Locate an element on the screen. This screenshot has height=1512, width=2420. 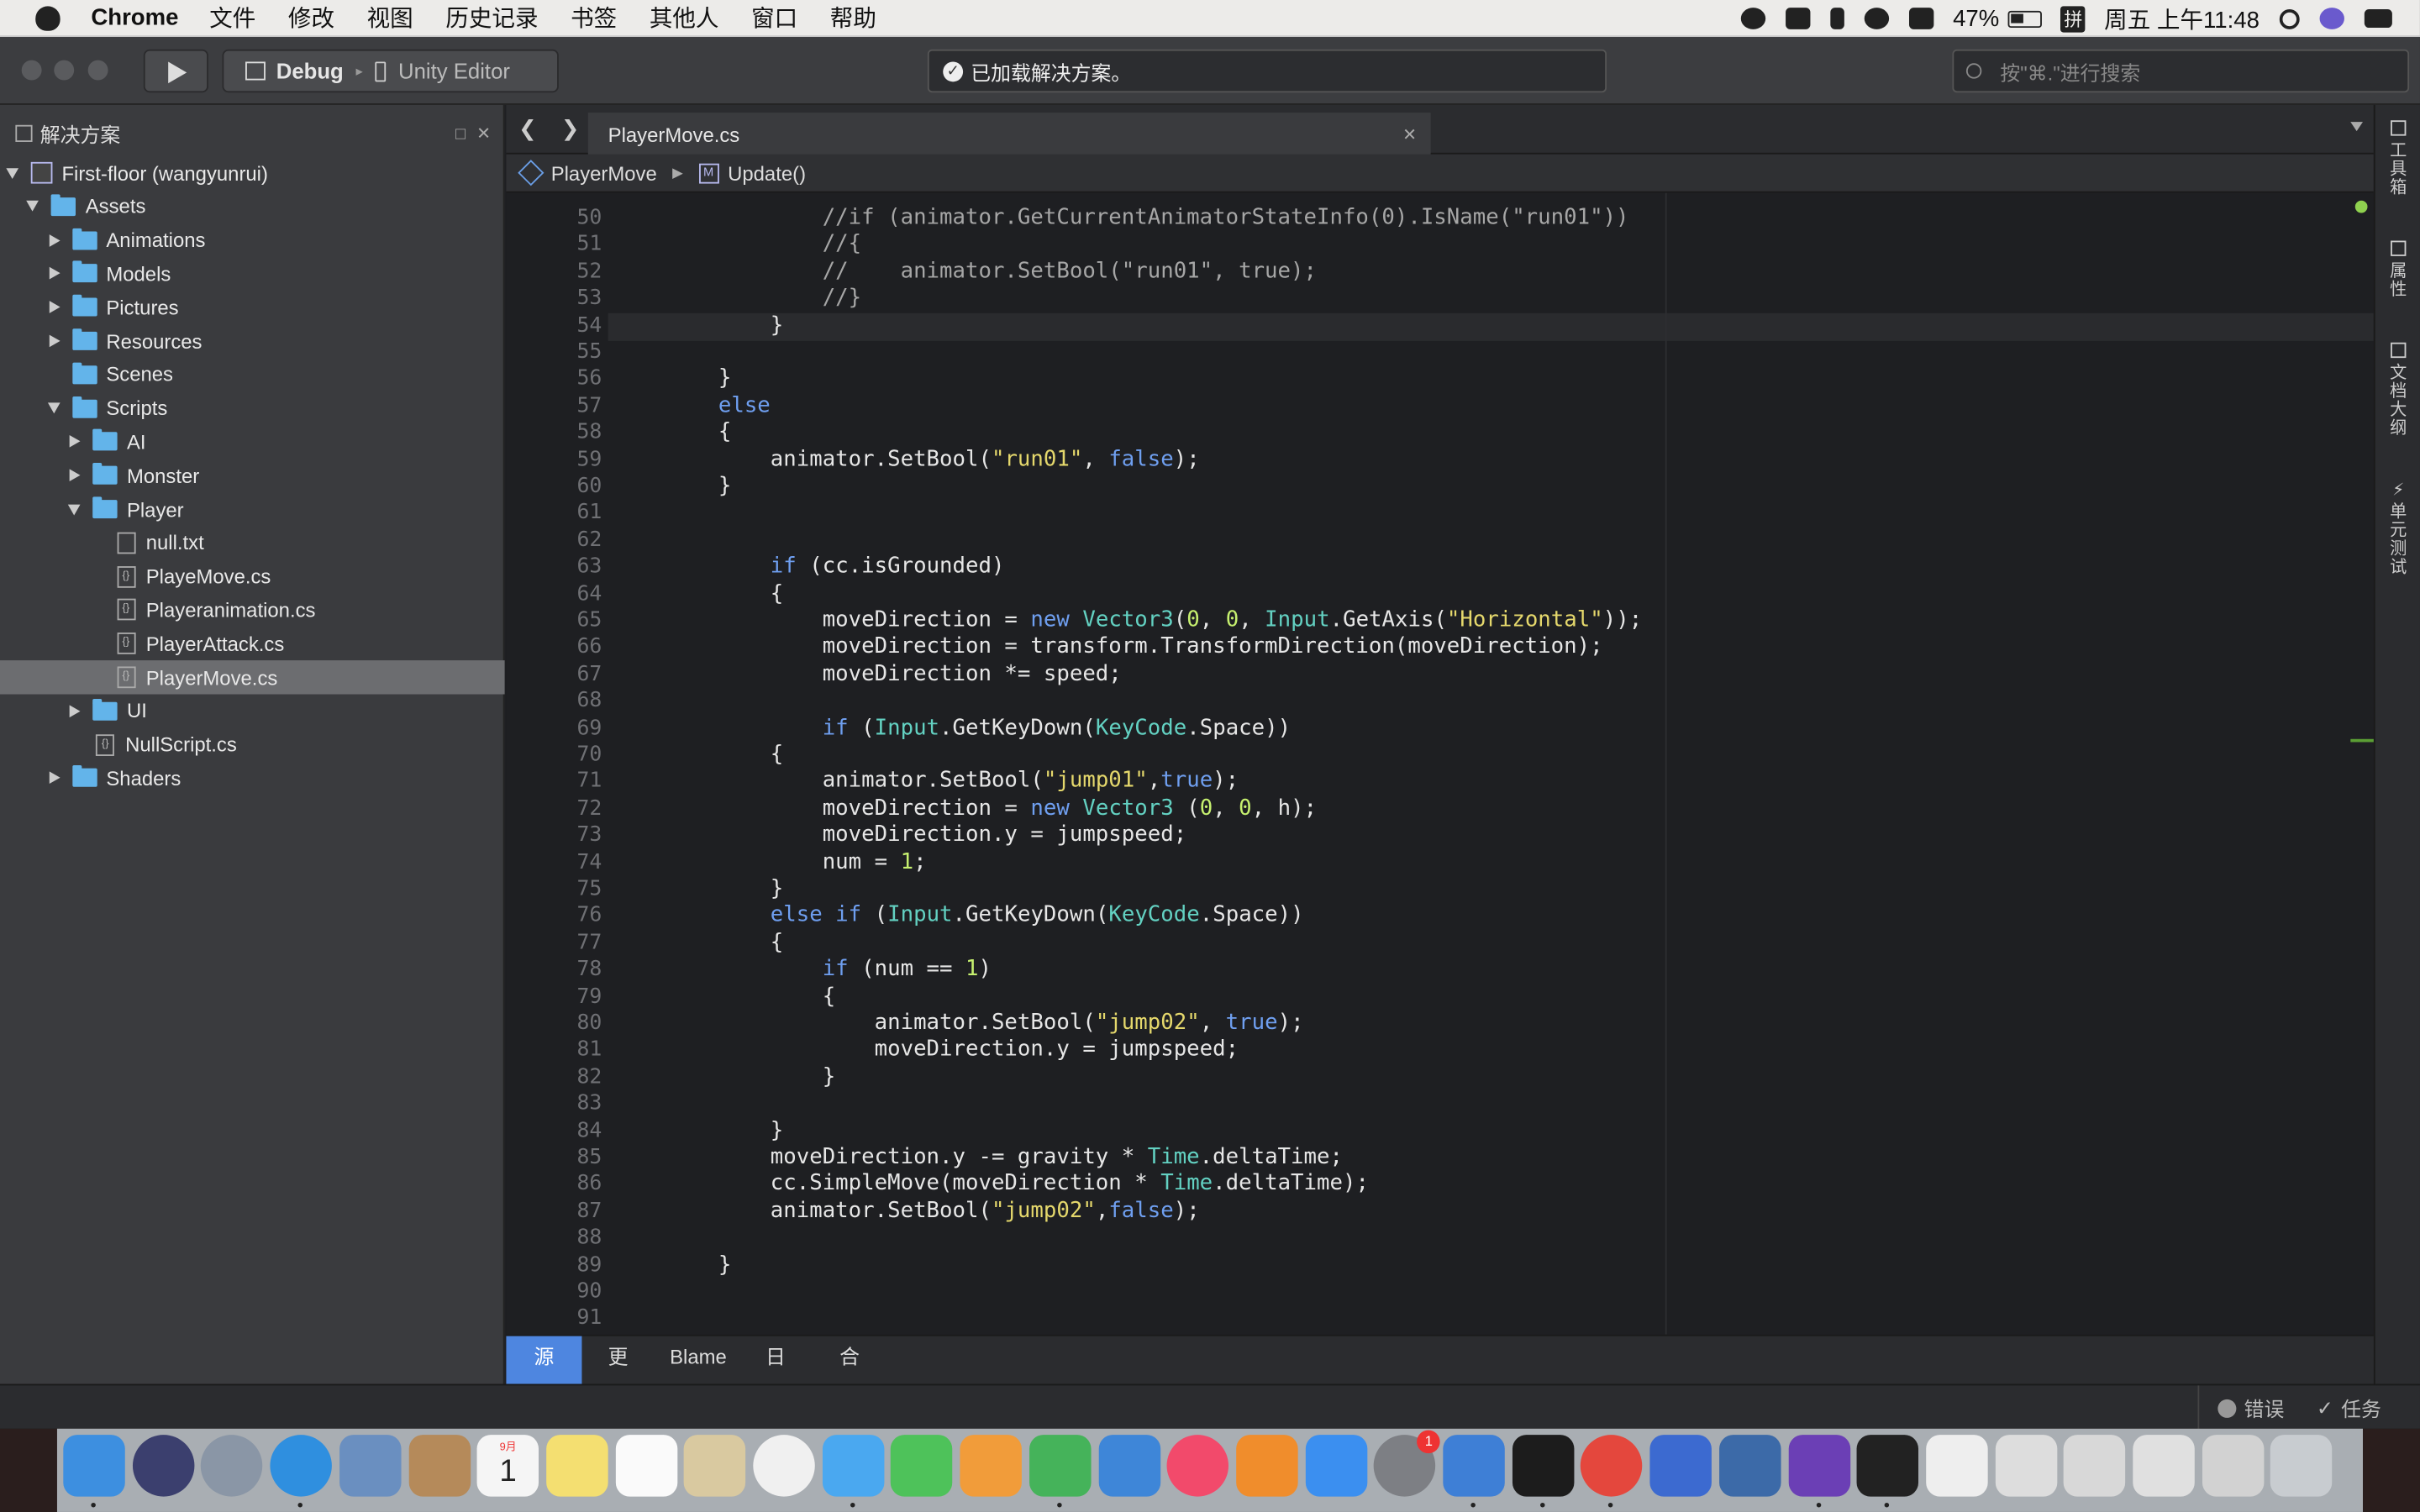
trash-icon is located at coordinates (2301, 1466).